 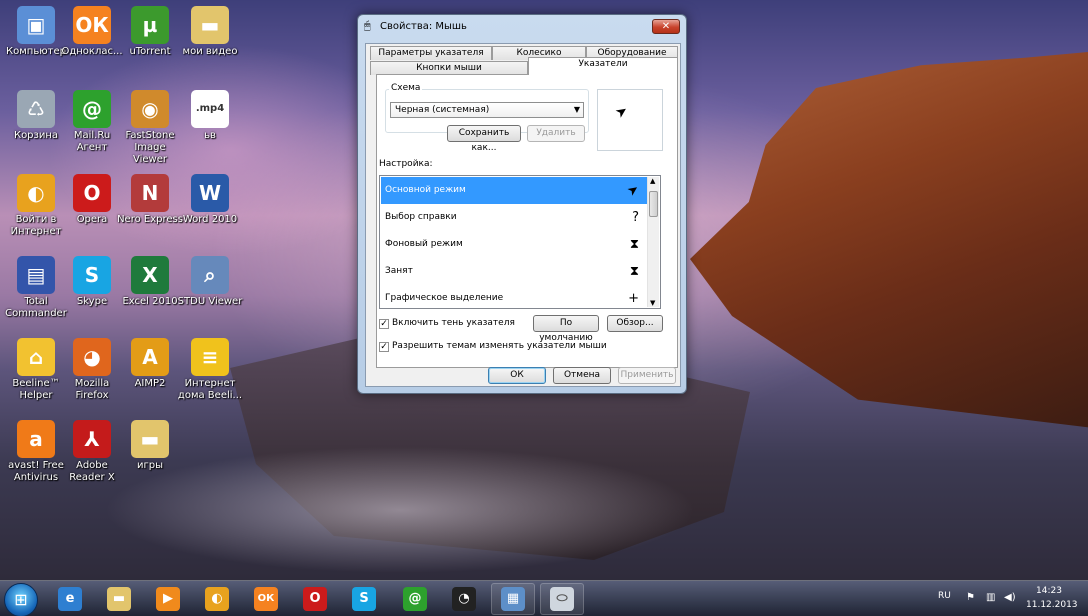 I want to click on taskbar-item: @, so click(x=415, y=599).